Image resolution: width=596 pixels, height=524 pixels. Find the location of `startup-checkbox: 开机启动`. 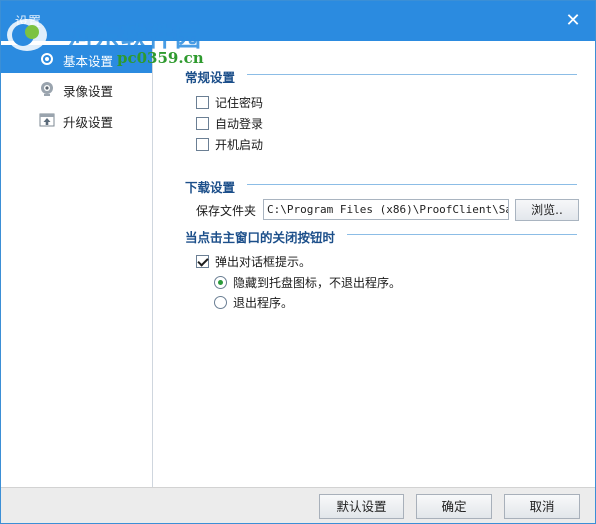

startup-checkbox: 开机启动 is located at coordinates (229, 144).